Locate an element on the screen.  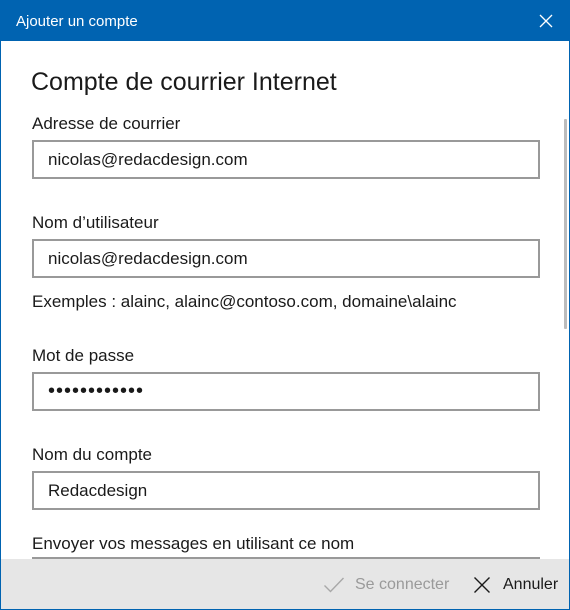
password-label: Mot de passe is located at coordinates (83, 355).